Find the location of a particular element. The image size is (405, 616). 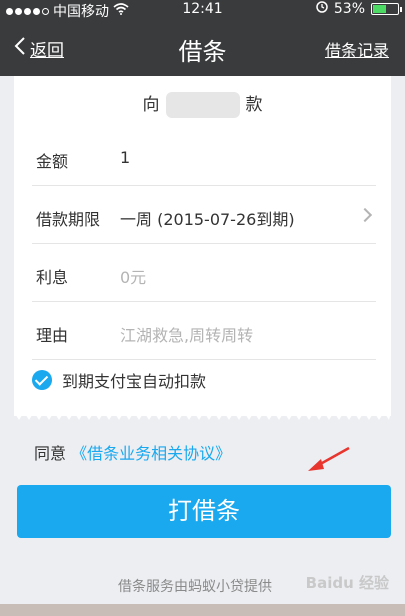

status-right: 53% is located at coordinates (359, 9).